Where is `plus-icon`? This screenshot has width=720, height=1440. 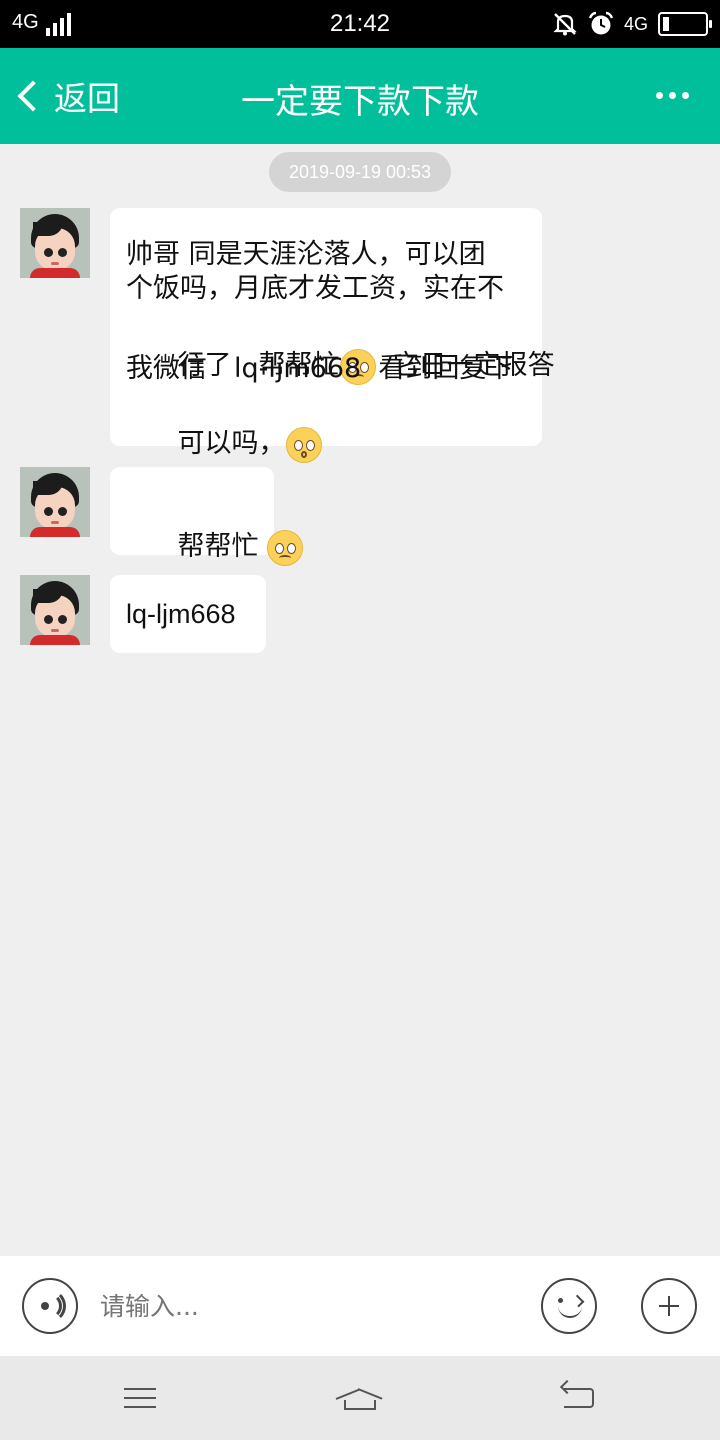 plus-icon is located at coordinates (669, 1306).